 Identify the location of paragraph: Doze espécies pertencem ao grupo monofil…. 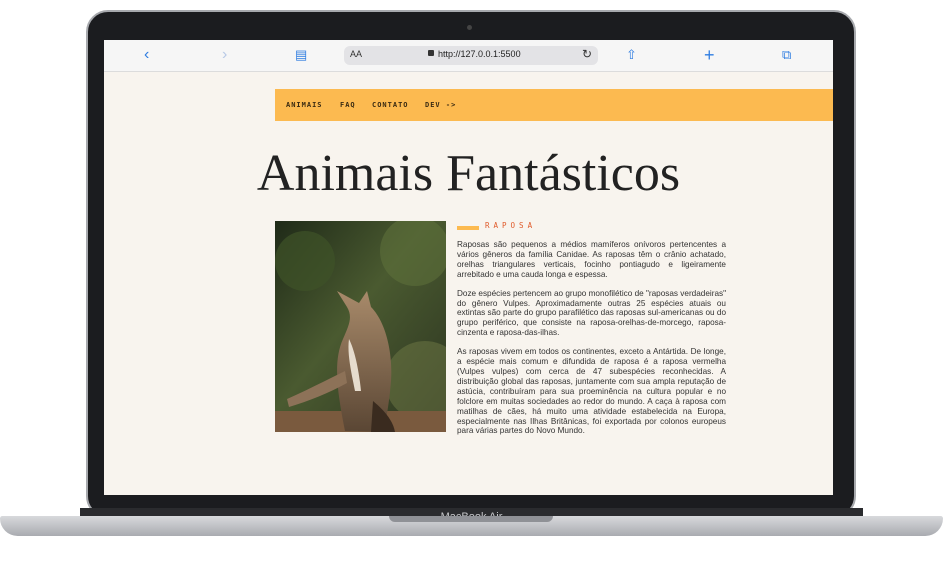
(591, 313).